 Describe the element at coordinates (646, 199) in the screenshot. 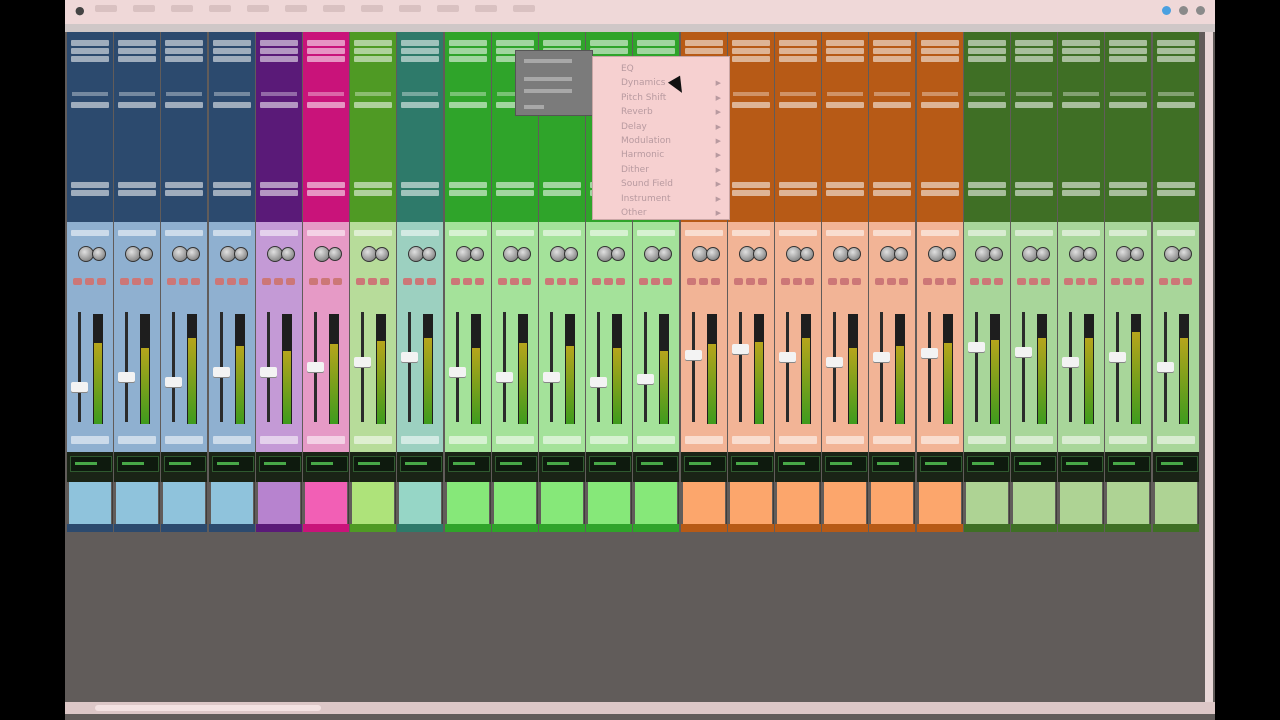

I see `menu-item-instrument: Instrument` at that location.